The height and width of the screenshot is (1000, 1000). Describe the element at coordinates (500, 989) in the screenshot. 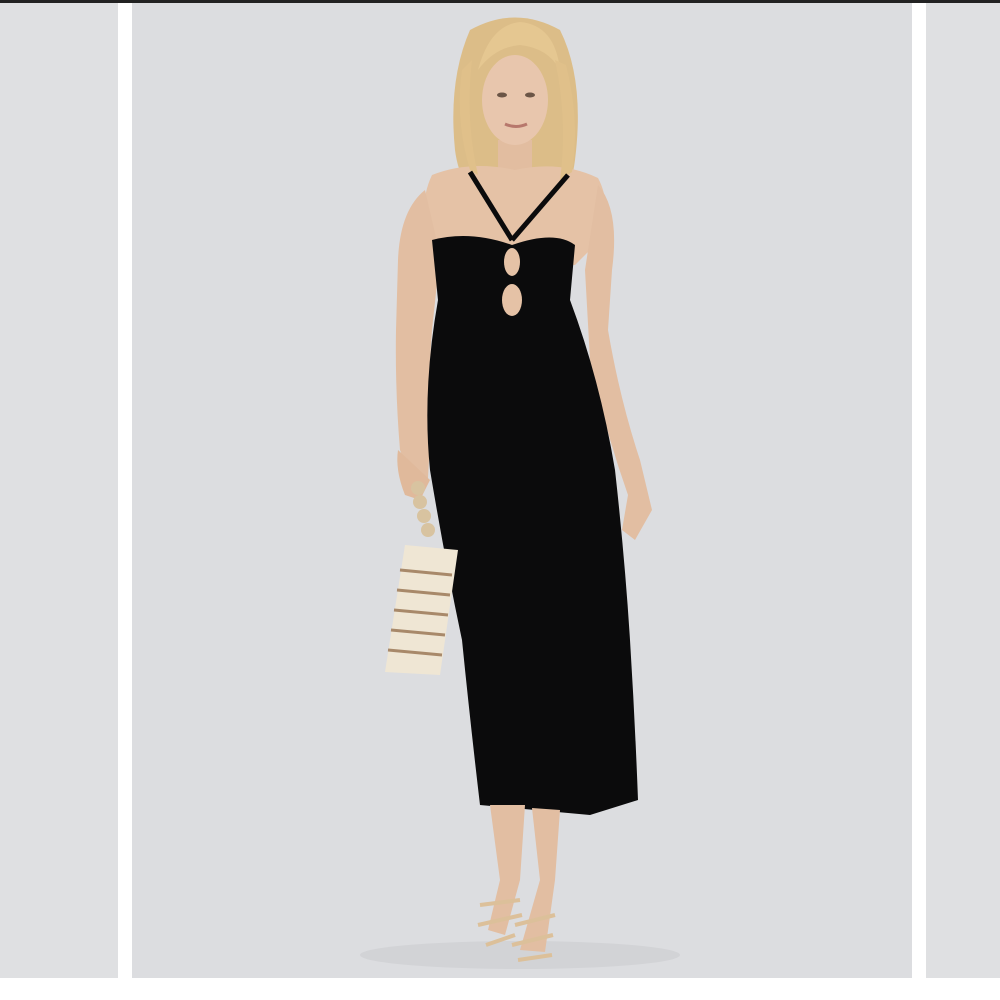

I see `bottom-margin` at that location.